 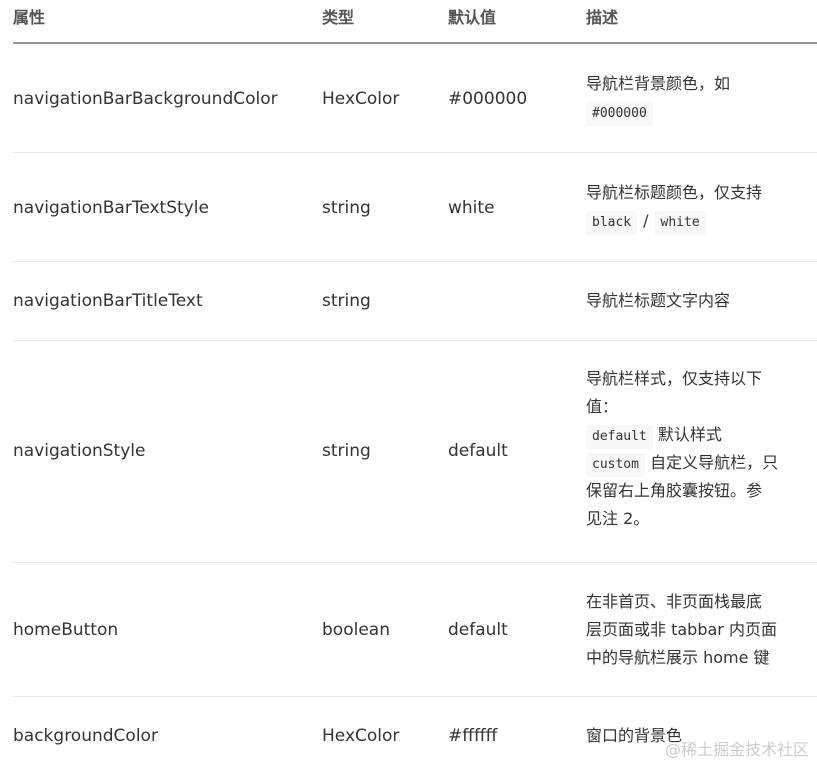 I want to click on table-header: 属性 类型 默认值 描述, so click(x=415, y=22).